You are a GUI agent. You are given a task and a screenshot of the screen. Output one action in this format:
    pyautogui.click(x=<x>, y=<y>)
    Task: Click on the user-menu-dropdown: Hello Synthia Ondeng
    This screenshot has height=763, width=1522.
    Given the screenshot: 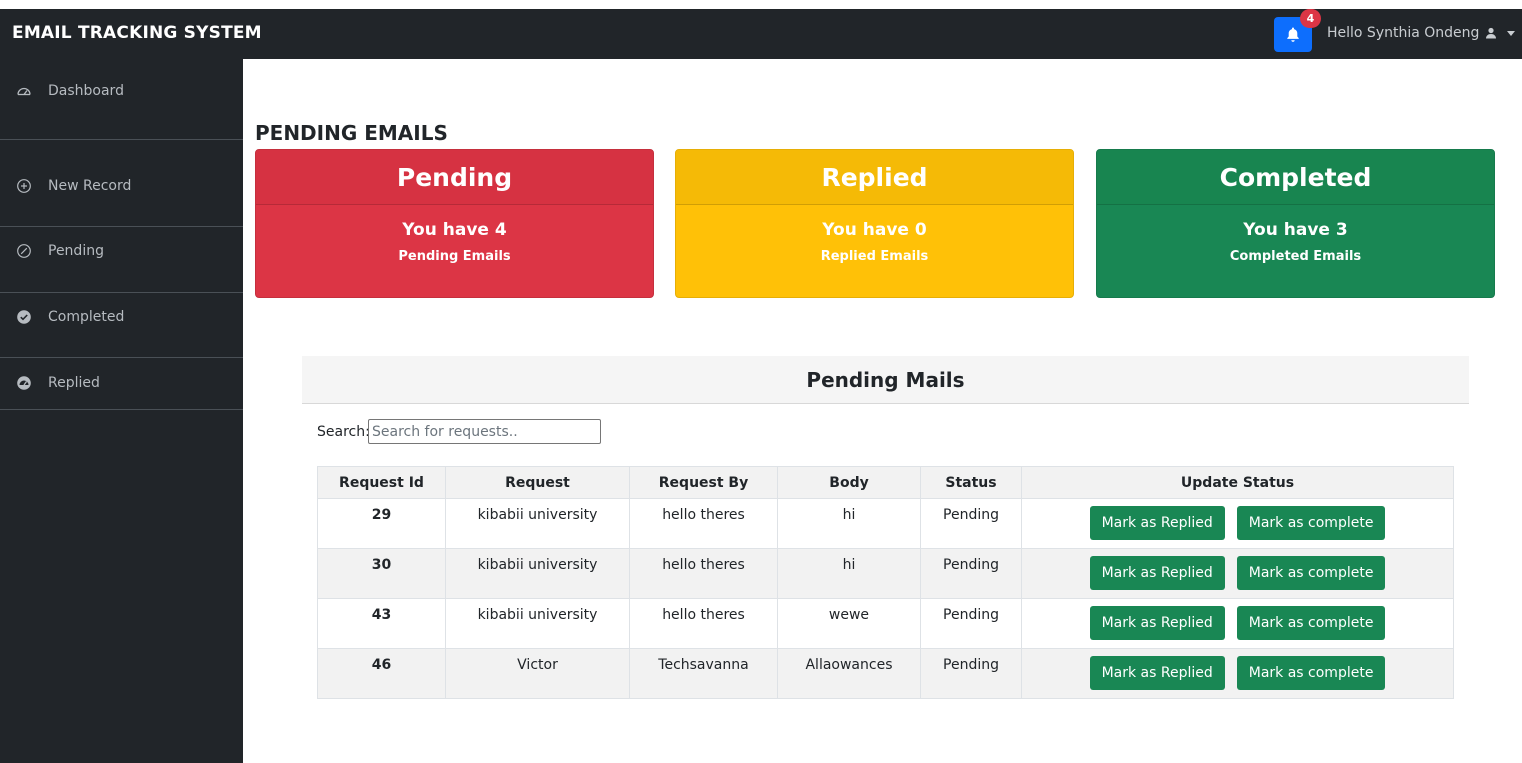 What is the action you would take?
    pyautogui.click(x=1421, y=33)
    